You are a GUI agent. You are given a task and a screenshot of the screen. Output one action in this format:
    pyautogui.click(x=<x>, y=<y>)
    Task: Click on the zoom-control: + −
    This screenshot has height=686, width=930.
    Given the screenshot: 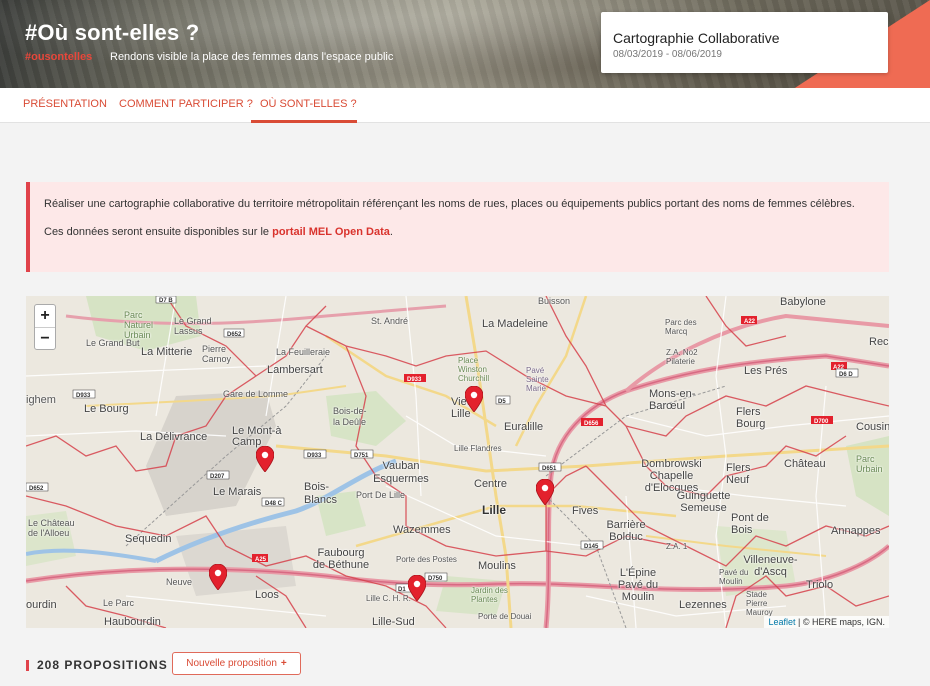 What is the action you would take?
    pyautogui.click(x=45, y=327)
    